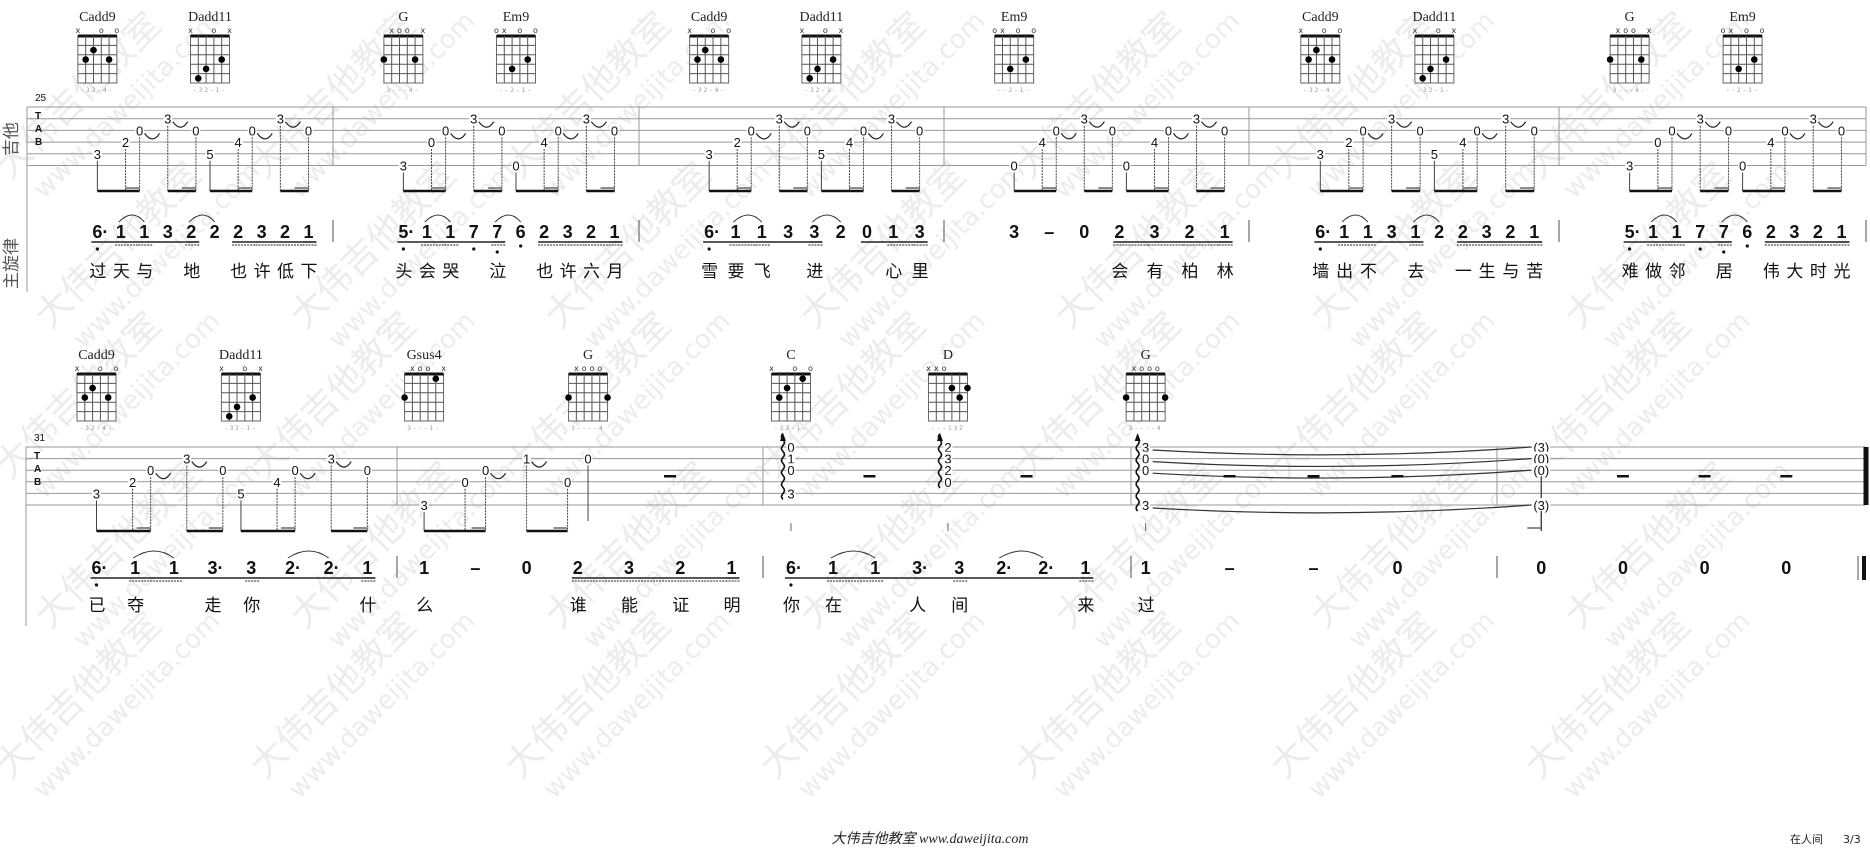 The height and width of the screenshot is (852, 1870). Describe the element at coordinates (1487, 272) in the screenshot. I see `lyric-char: 生` at that location.